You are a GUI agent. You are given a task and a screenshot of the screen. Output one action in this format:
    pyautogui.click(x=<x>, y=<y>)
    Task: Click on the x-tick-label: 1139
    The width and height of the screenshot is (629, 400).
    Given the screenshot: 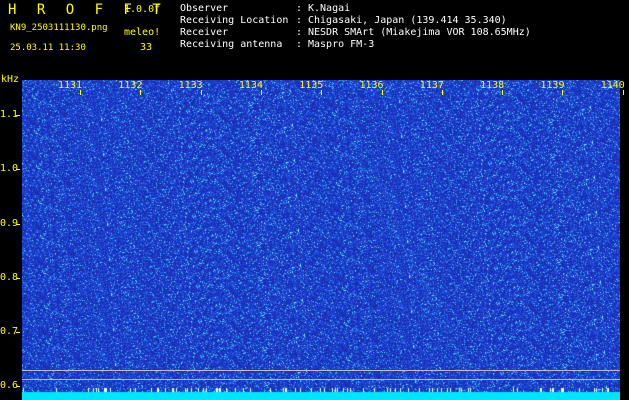 What is the action you would take?
    pyautogui.click(x=552, y=85)
    